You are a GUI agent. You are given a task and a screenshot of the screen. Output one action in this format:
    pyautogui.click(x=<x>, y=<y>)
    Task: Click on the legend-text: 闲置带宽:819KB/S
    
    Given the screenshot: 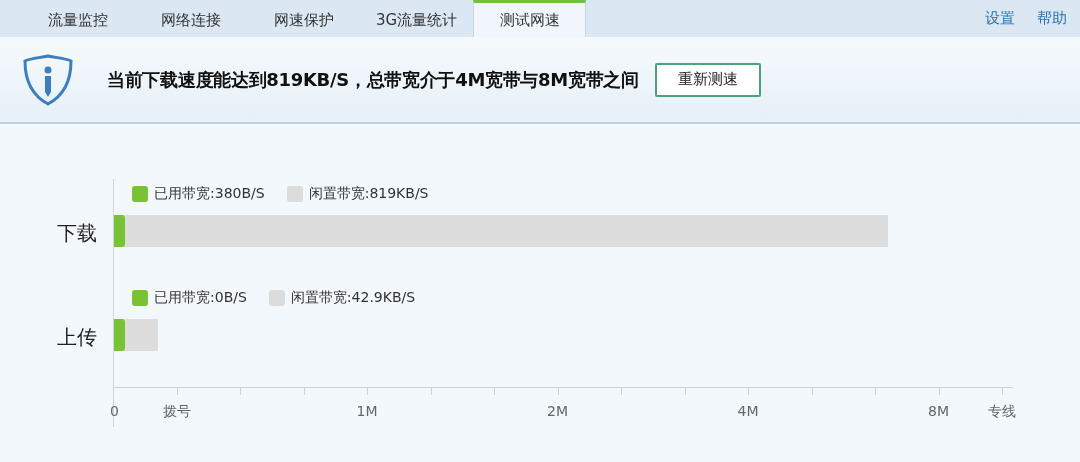 What is the action you would take?
    pyautogui.click(x=368, y=194)
    